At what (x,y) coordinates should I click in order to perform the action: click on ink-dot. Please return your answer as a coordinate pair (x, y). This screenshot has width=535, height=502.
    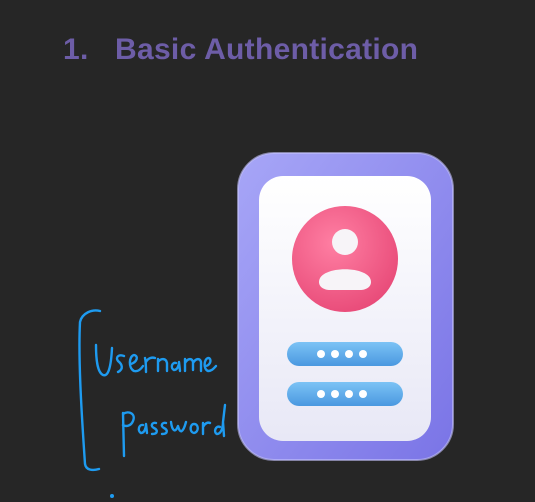
    Looking at the image, I should click on (112, 496).